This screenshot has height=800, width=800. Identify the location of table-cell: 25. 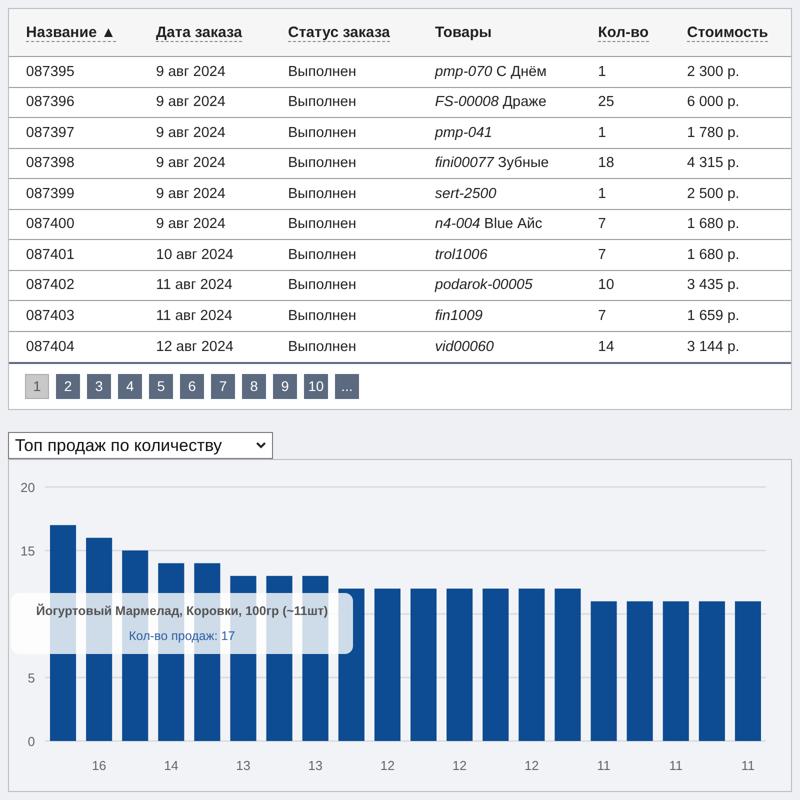
(606, 102).